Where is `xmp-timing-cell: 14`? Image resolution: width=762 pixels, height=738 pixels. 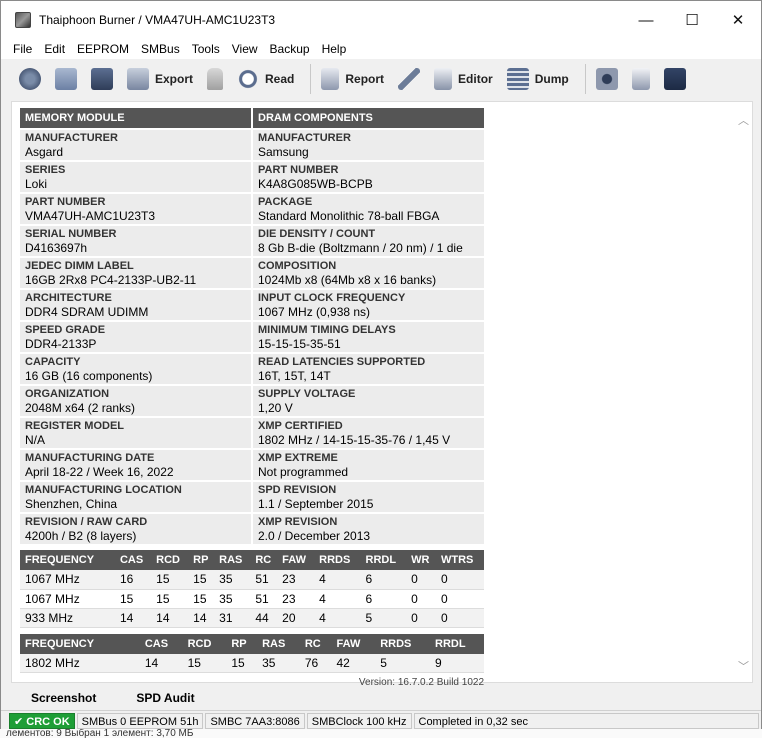
xmp-timing-cell: 14 is located at coordinates (161, 663).